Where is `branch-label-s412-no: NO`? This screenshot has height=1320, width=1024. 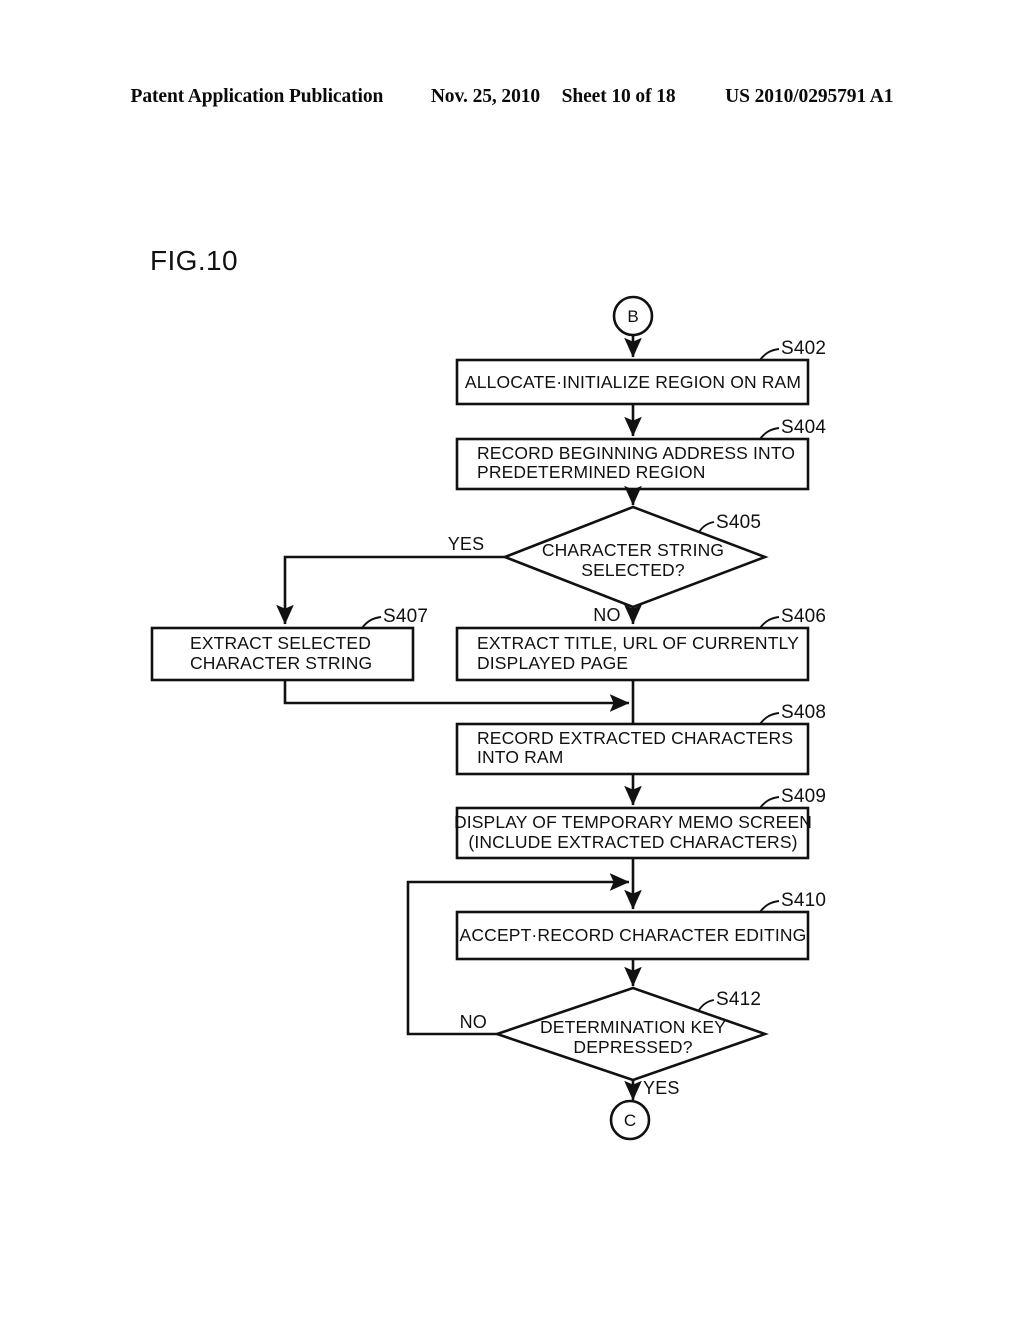 branch-label-s412-no: NO is located at coordinates (473, 1022).